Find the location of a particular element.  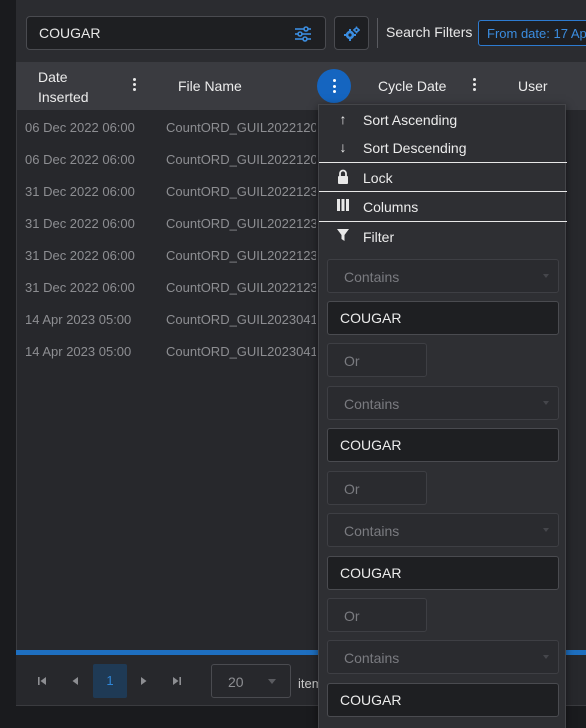

header-label: Inserted is located at coordinates (63, 97).